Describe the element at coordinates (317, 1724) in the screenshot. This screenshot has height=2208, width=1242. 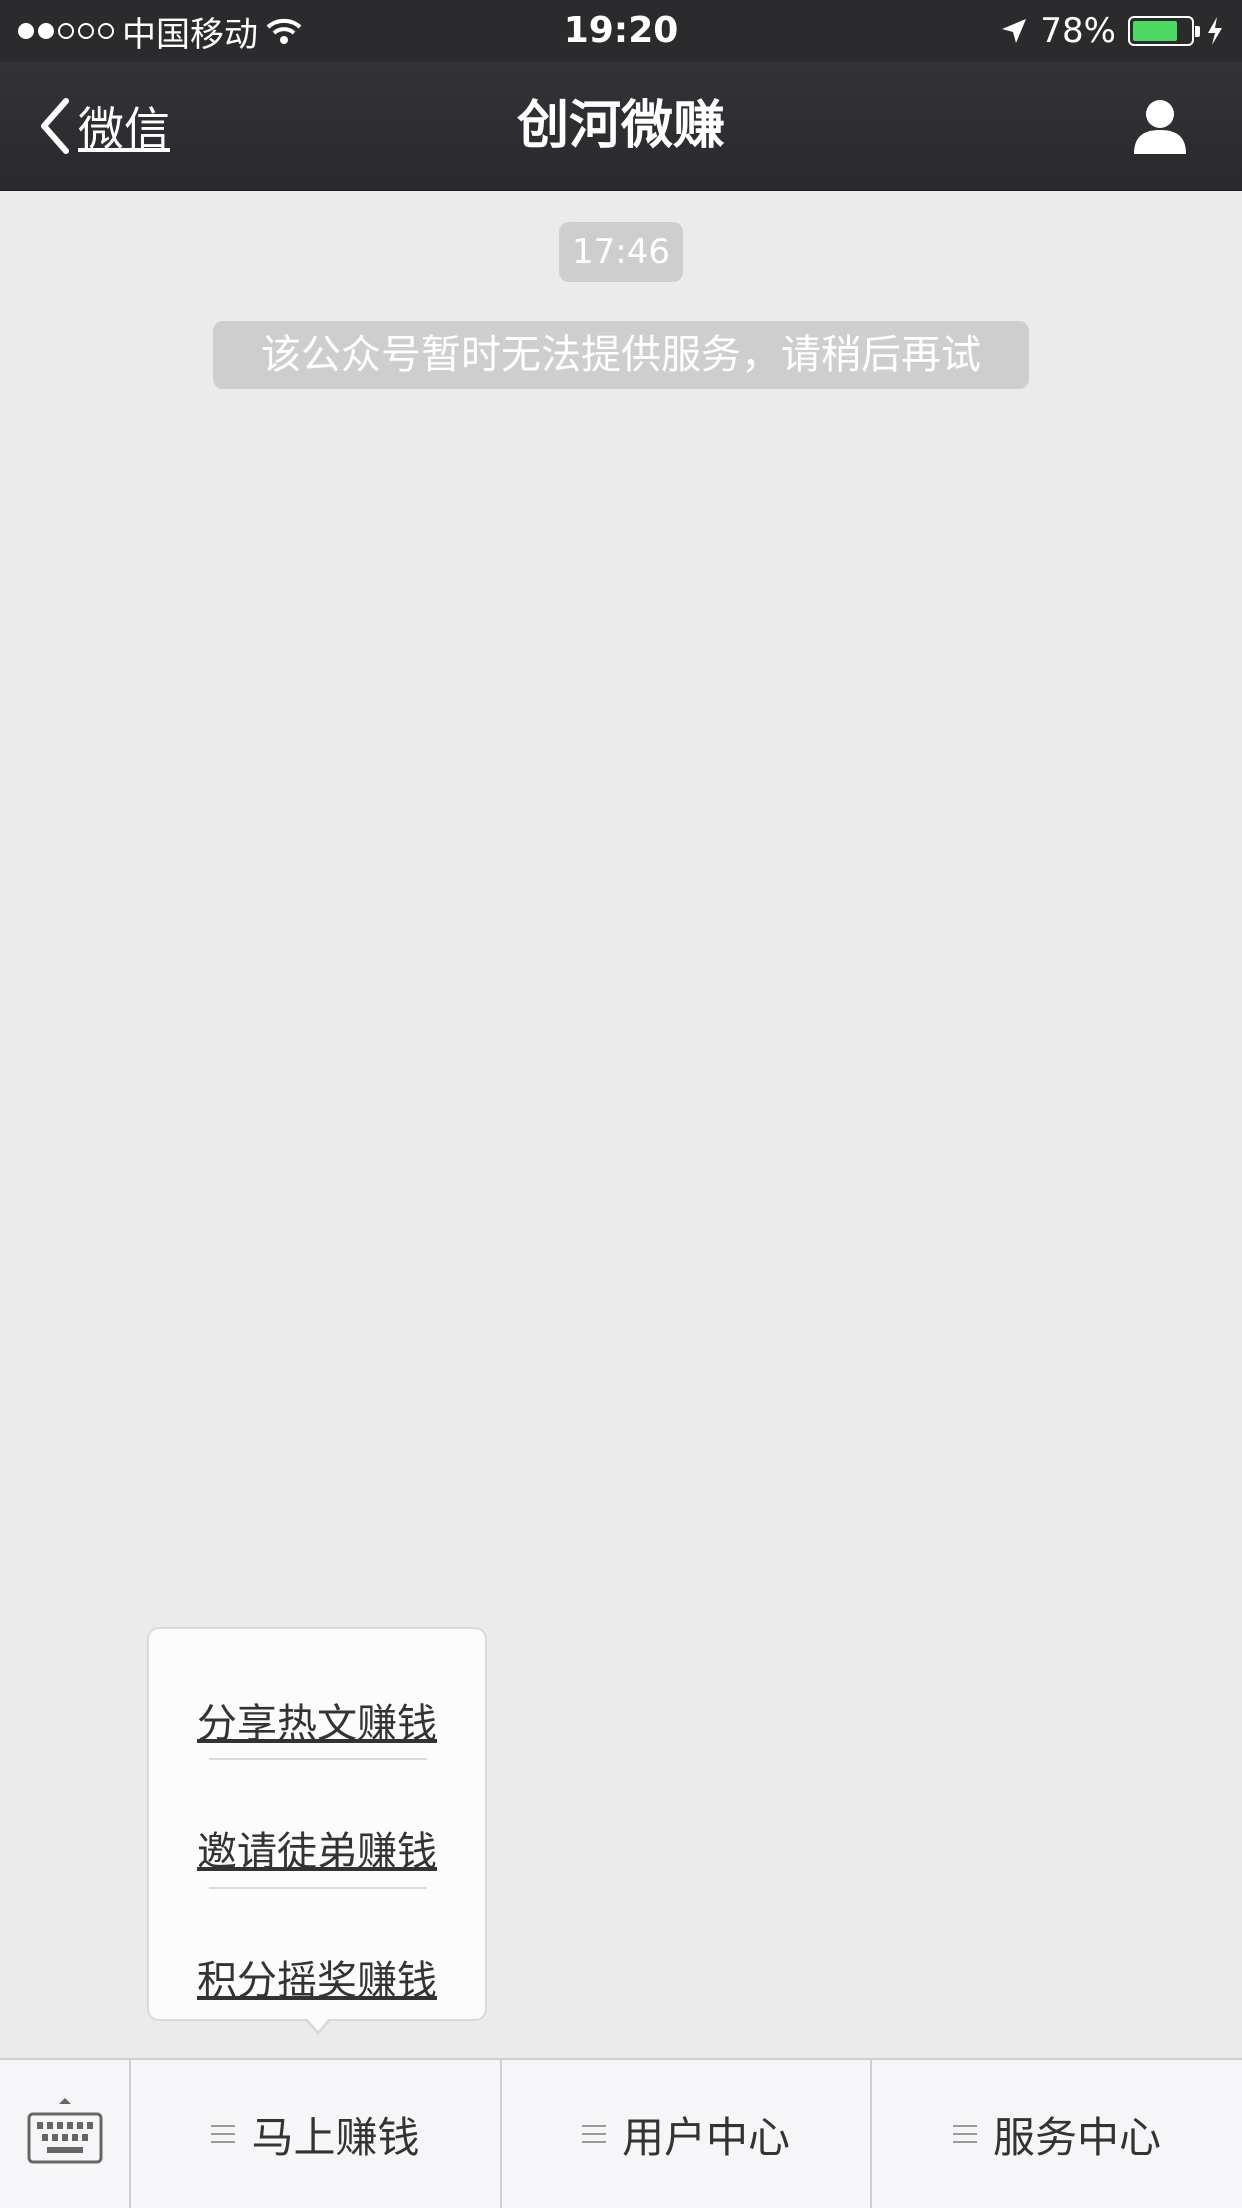
I see `submenu-item-share-articles: 分享热文赚钱` at that location.